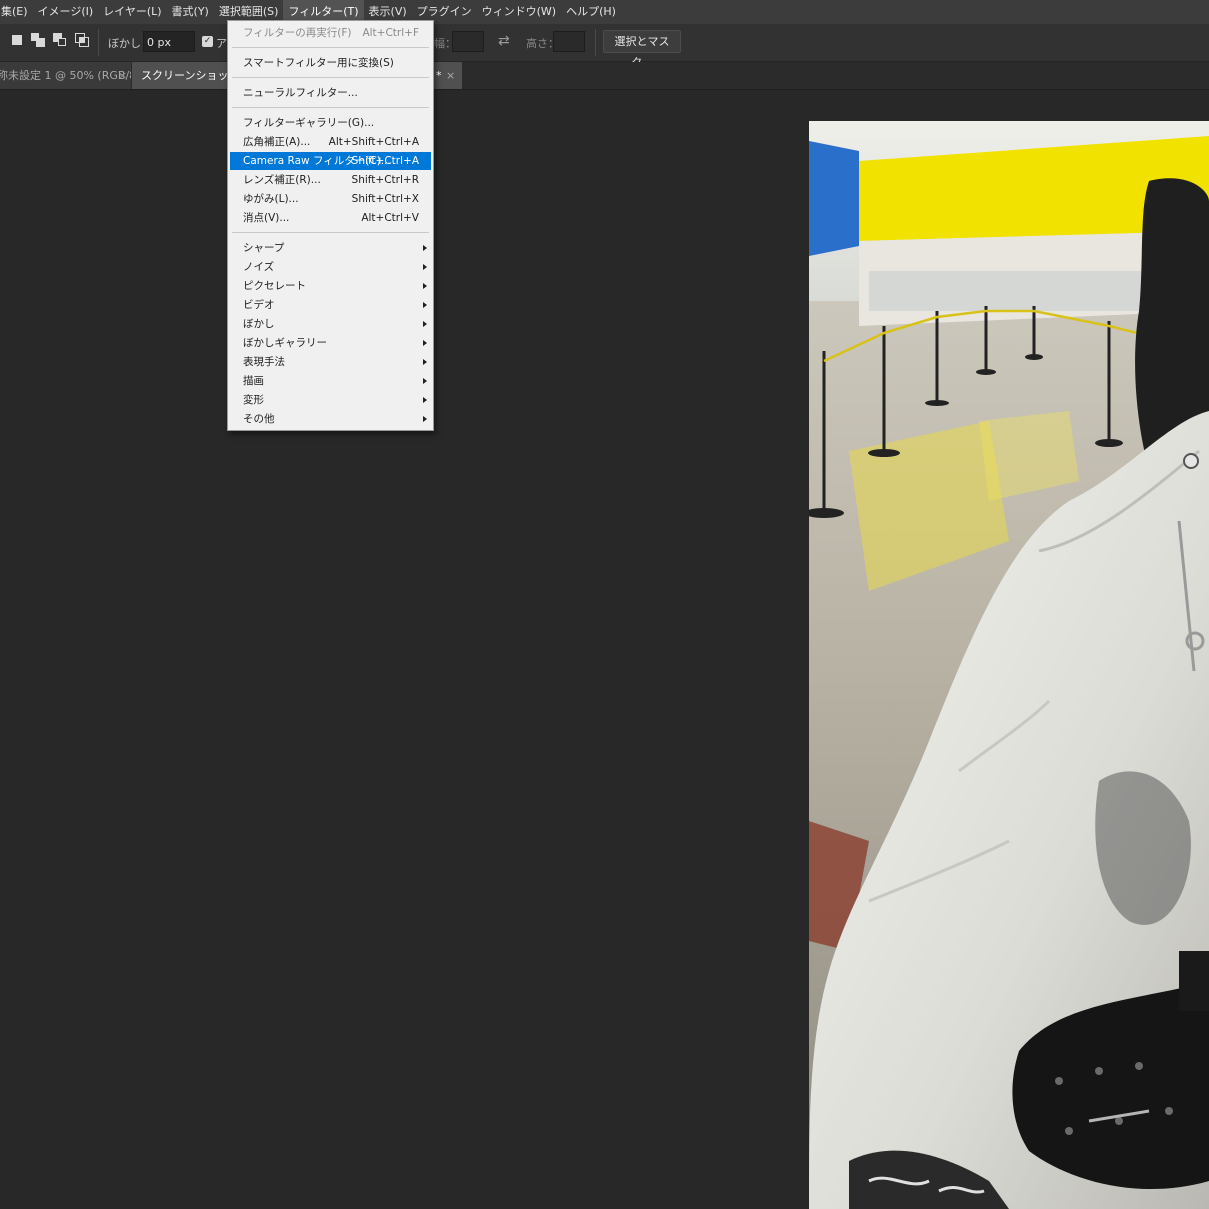  I want to click on modified-indicator: *, so click(439, 75).